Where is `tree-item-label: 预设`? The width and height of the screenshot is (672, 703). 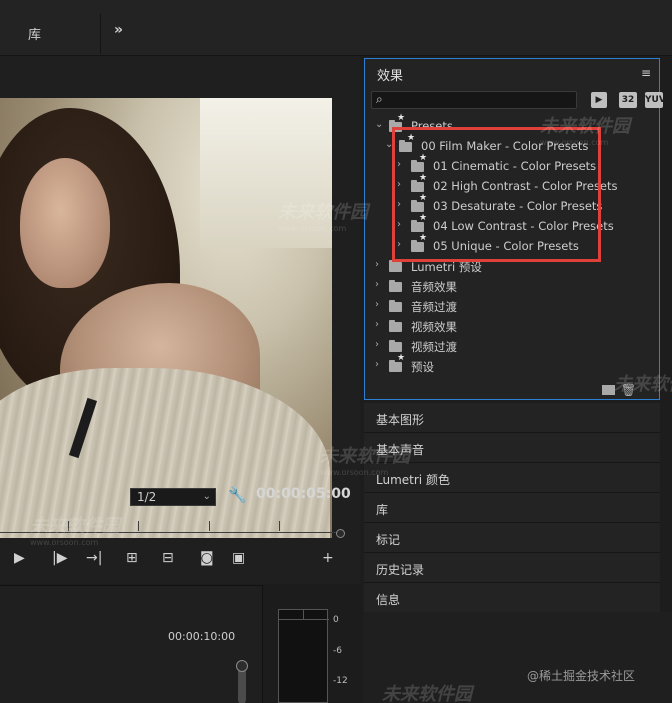 tree-item-label: 预设 is located at coordinates (422, 367).